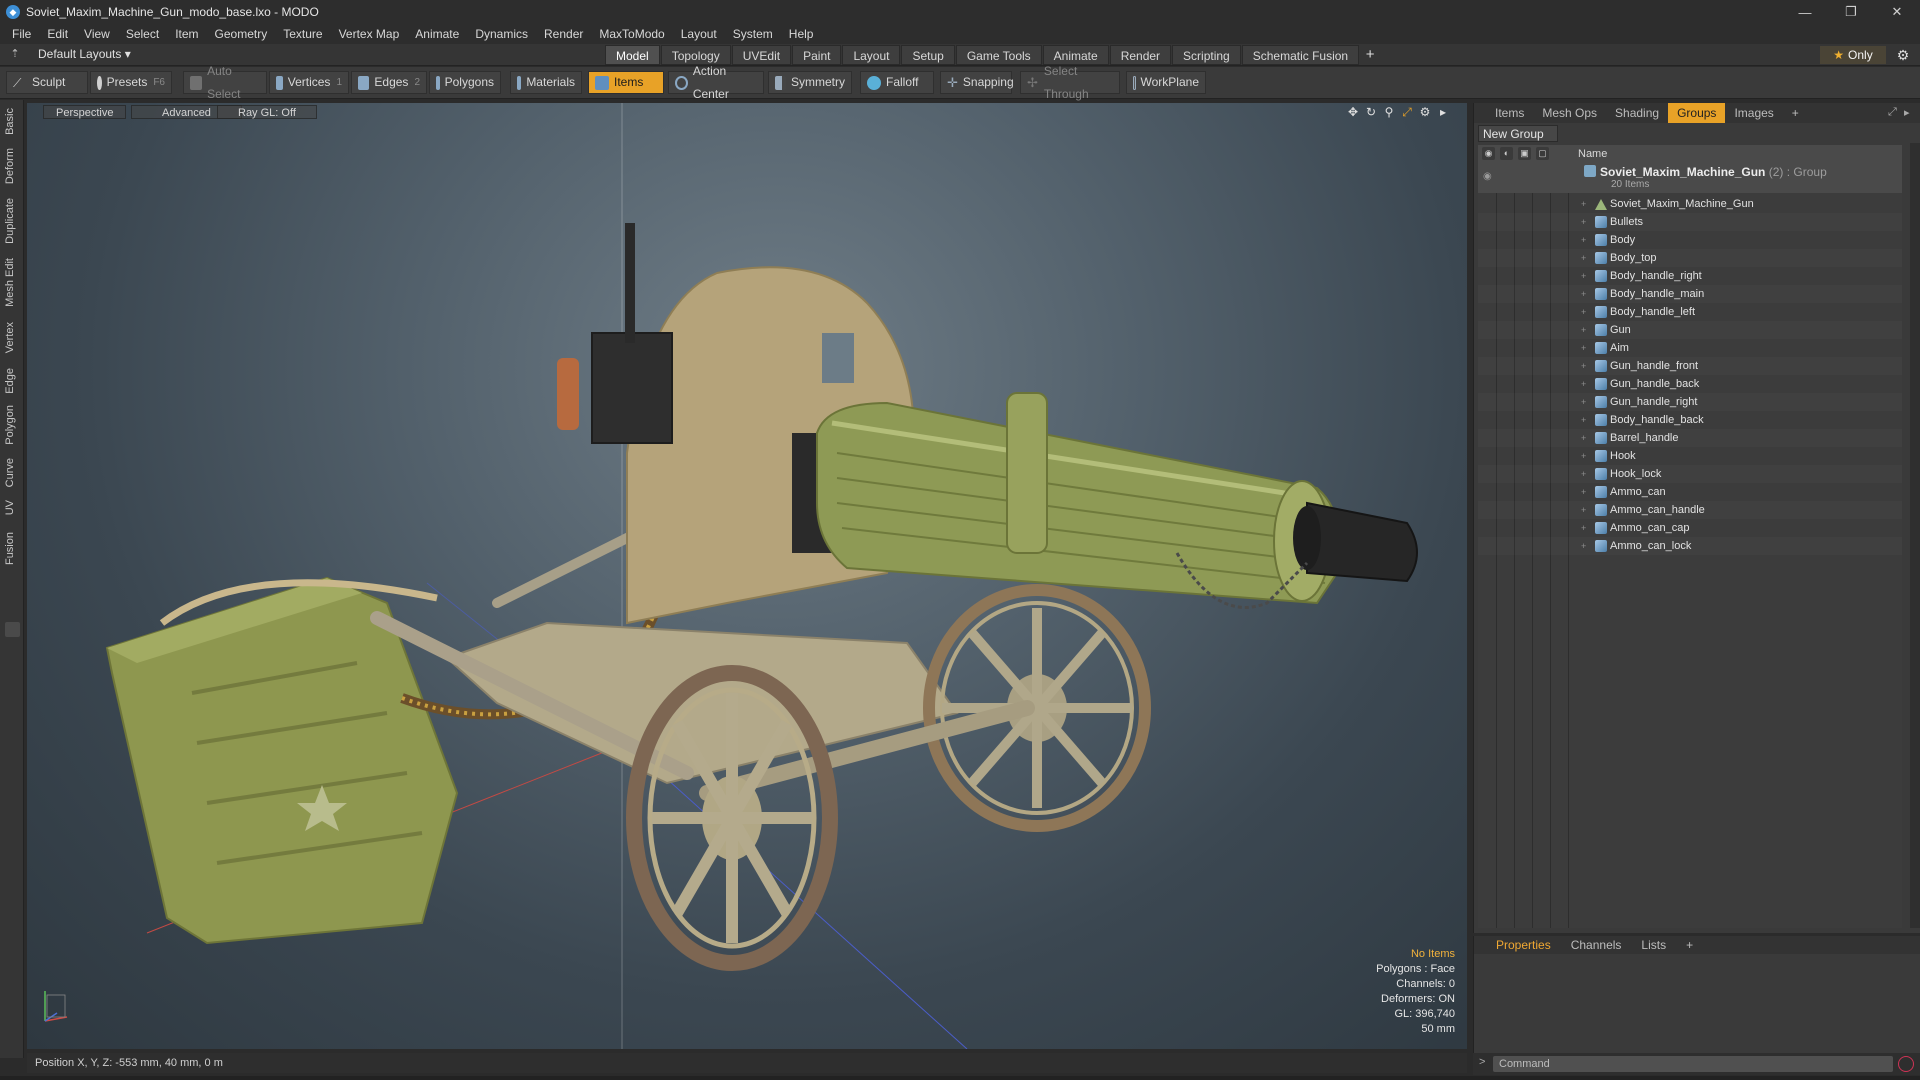 Image resolution: width=1920 pixels, height=1080 pixels. What do you see at coordinates (1070, 82) in the screenshot?
I see `select-through-button: ✢ Select Through` at bounding box center [1070, 82].